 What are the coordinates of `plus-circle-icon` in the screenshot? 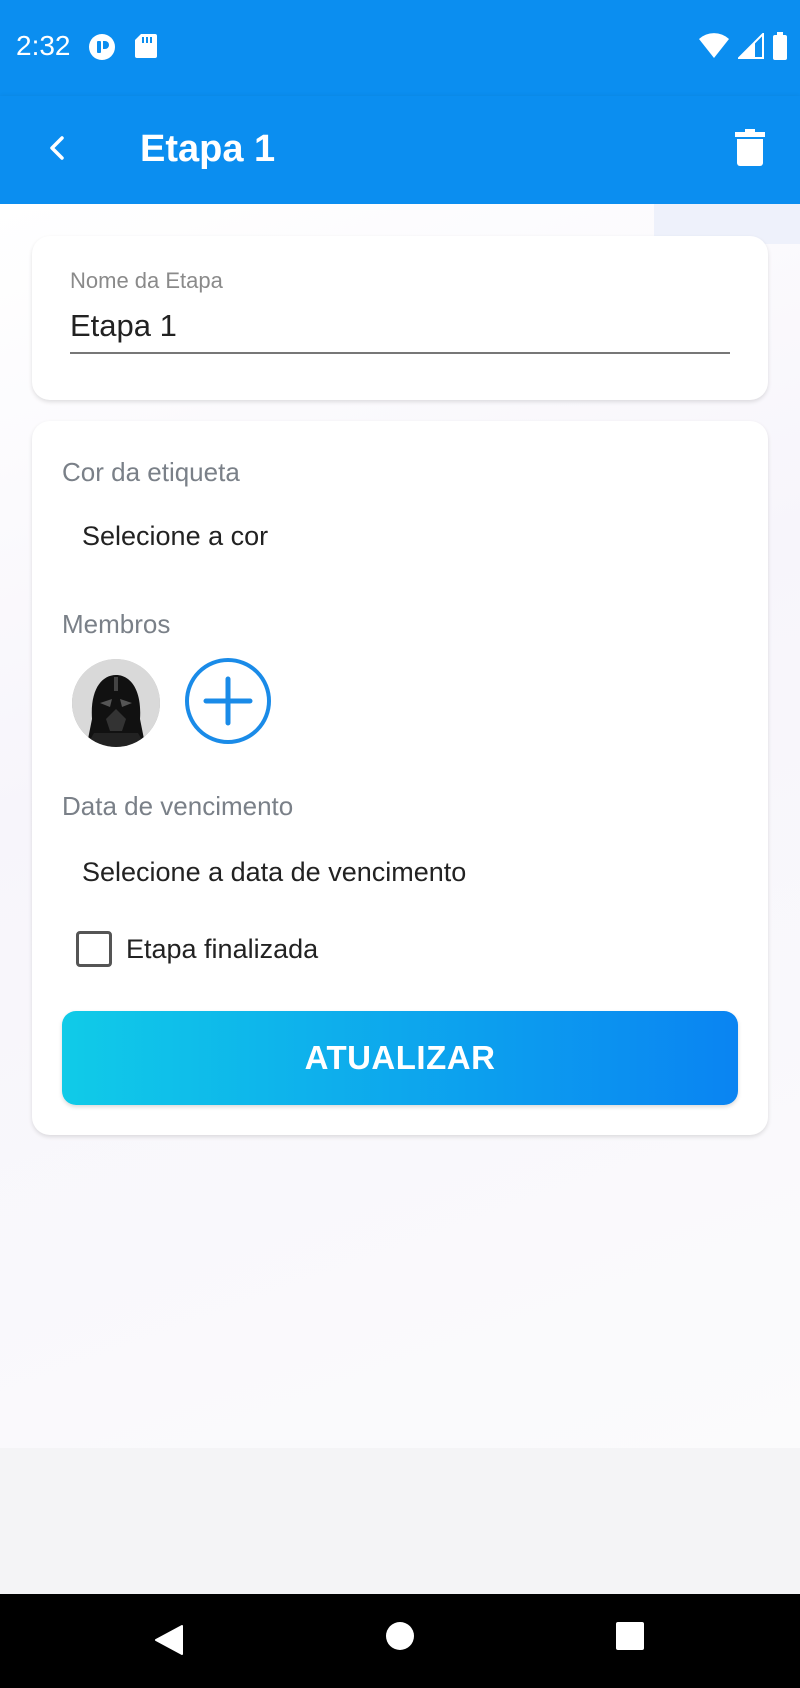 It's located at (228, 703).